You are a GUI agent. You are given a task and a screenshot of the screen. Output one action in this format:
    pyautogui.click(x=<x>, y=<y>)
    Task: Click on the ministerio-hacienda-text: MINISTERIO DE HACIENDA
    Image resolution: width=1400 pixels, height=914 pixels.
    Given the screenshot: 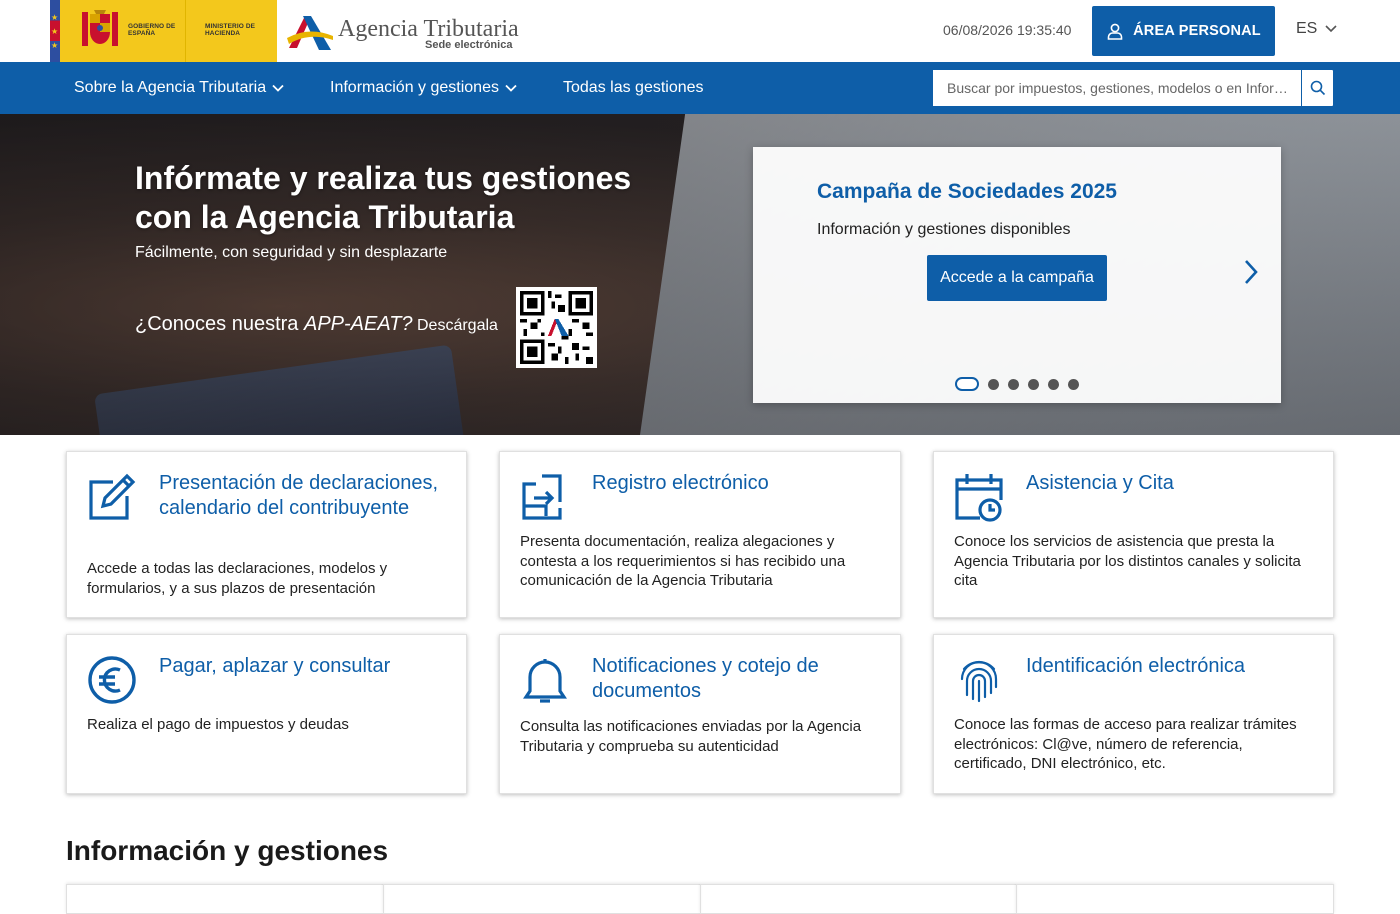 What is the action you would take?
    pyautogui.click(x=230, y=30)
    